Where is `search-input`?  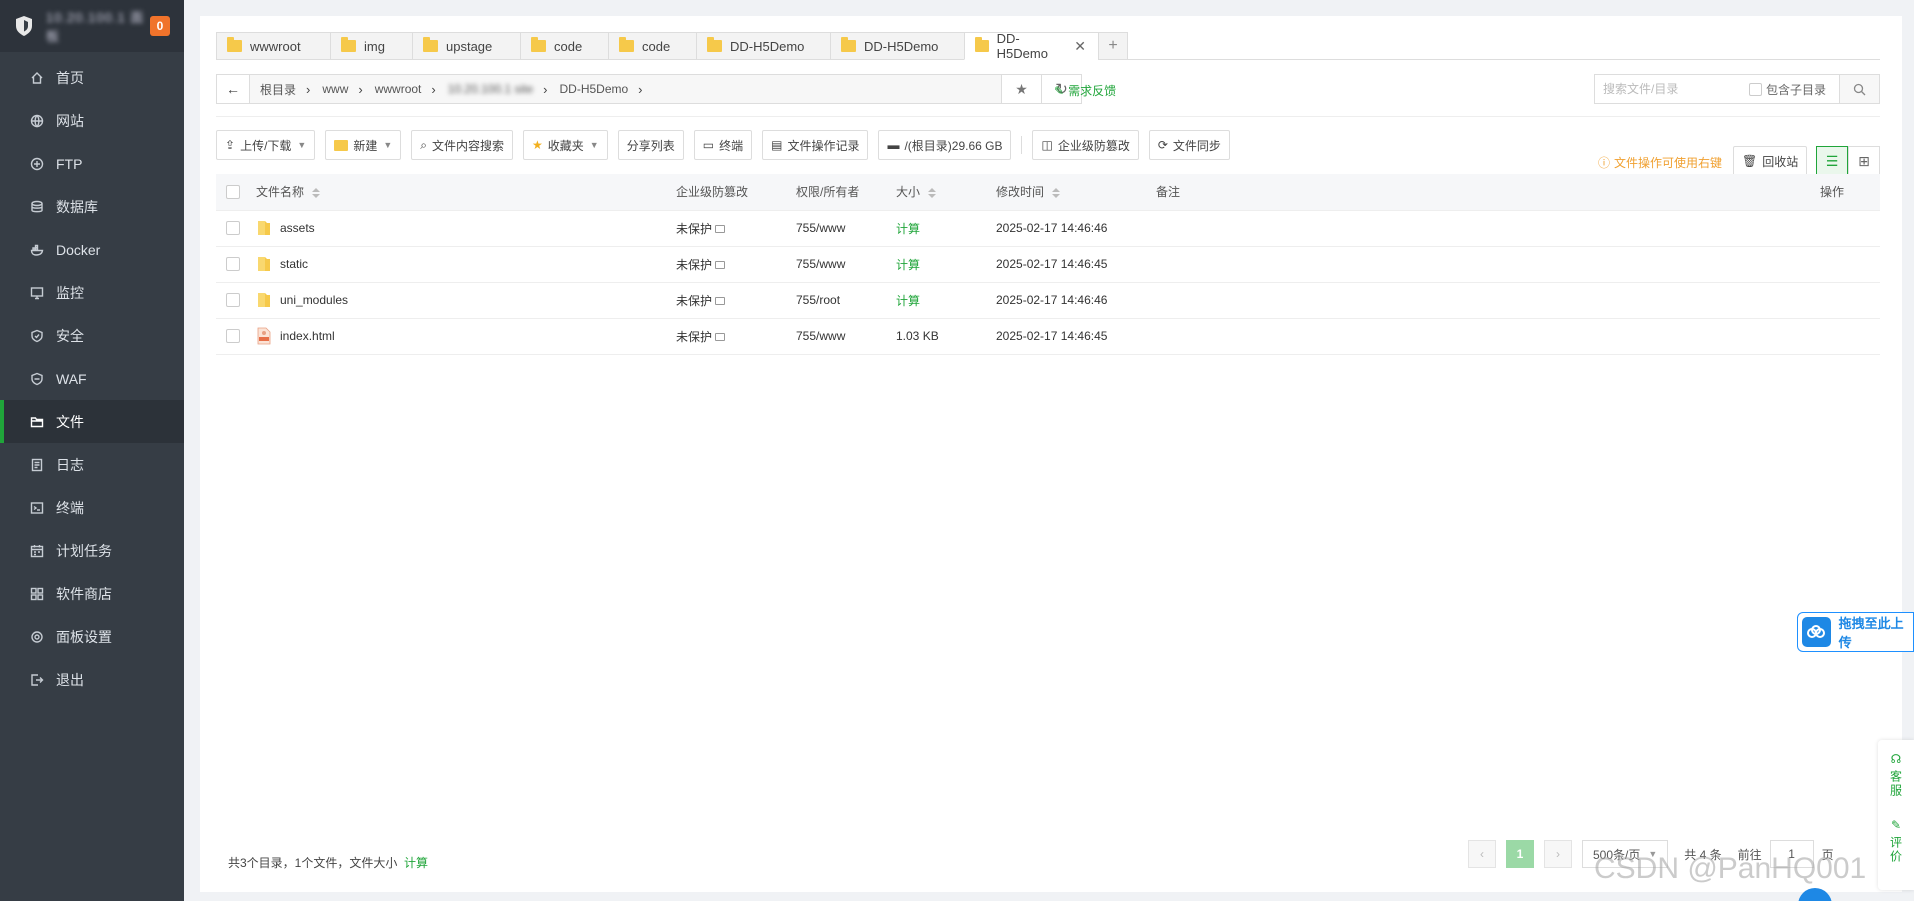
search-input is located at coordinates (1672, 89).